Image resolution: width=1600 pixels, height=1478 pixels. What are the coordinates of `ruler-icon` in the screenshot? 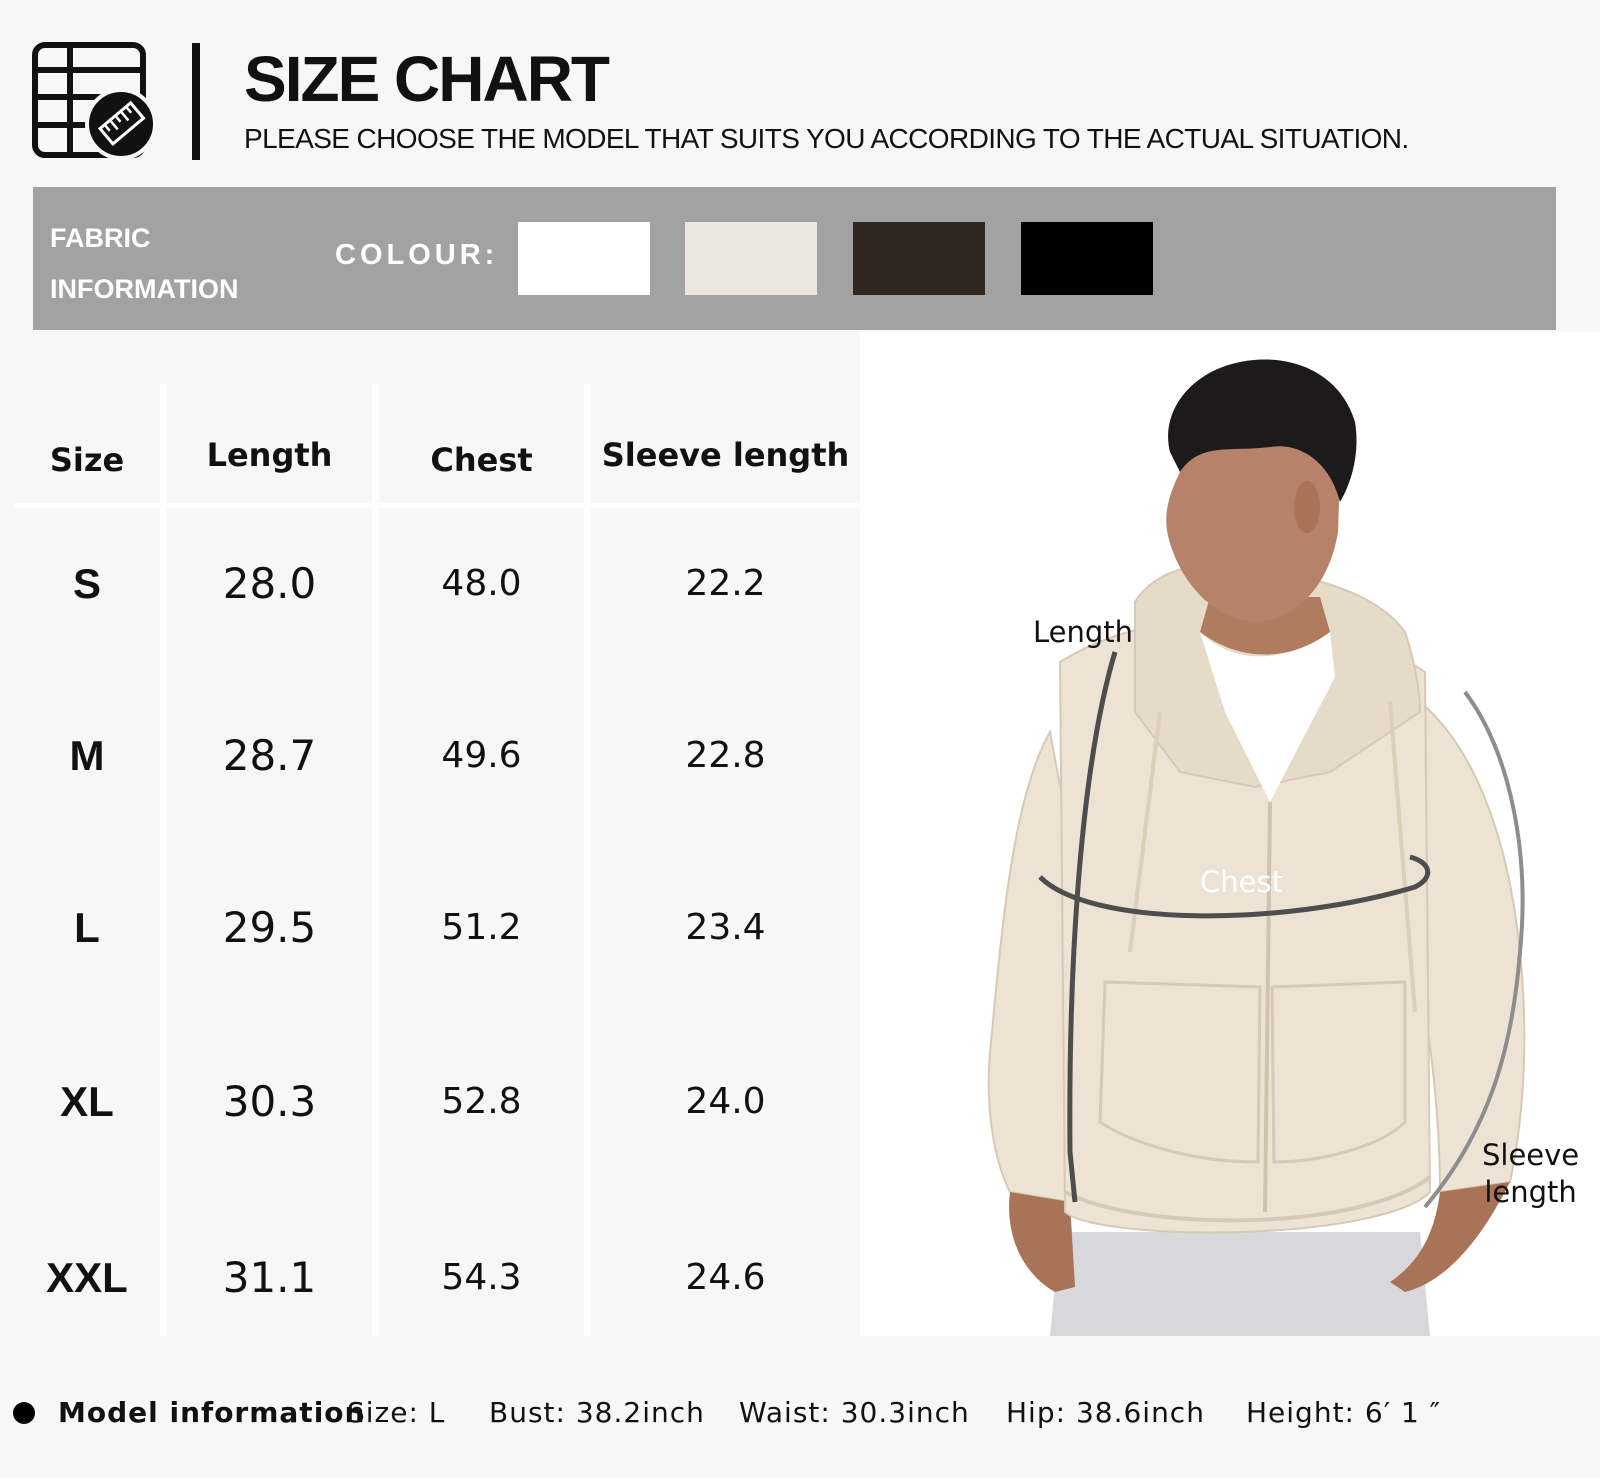 It's located at (121, 124).